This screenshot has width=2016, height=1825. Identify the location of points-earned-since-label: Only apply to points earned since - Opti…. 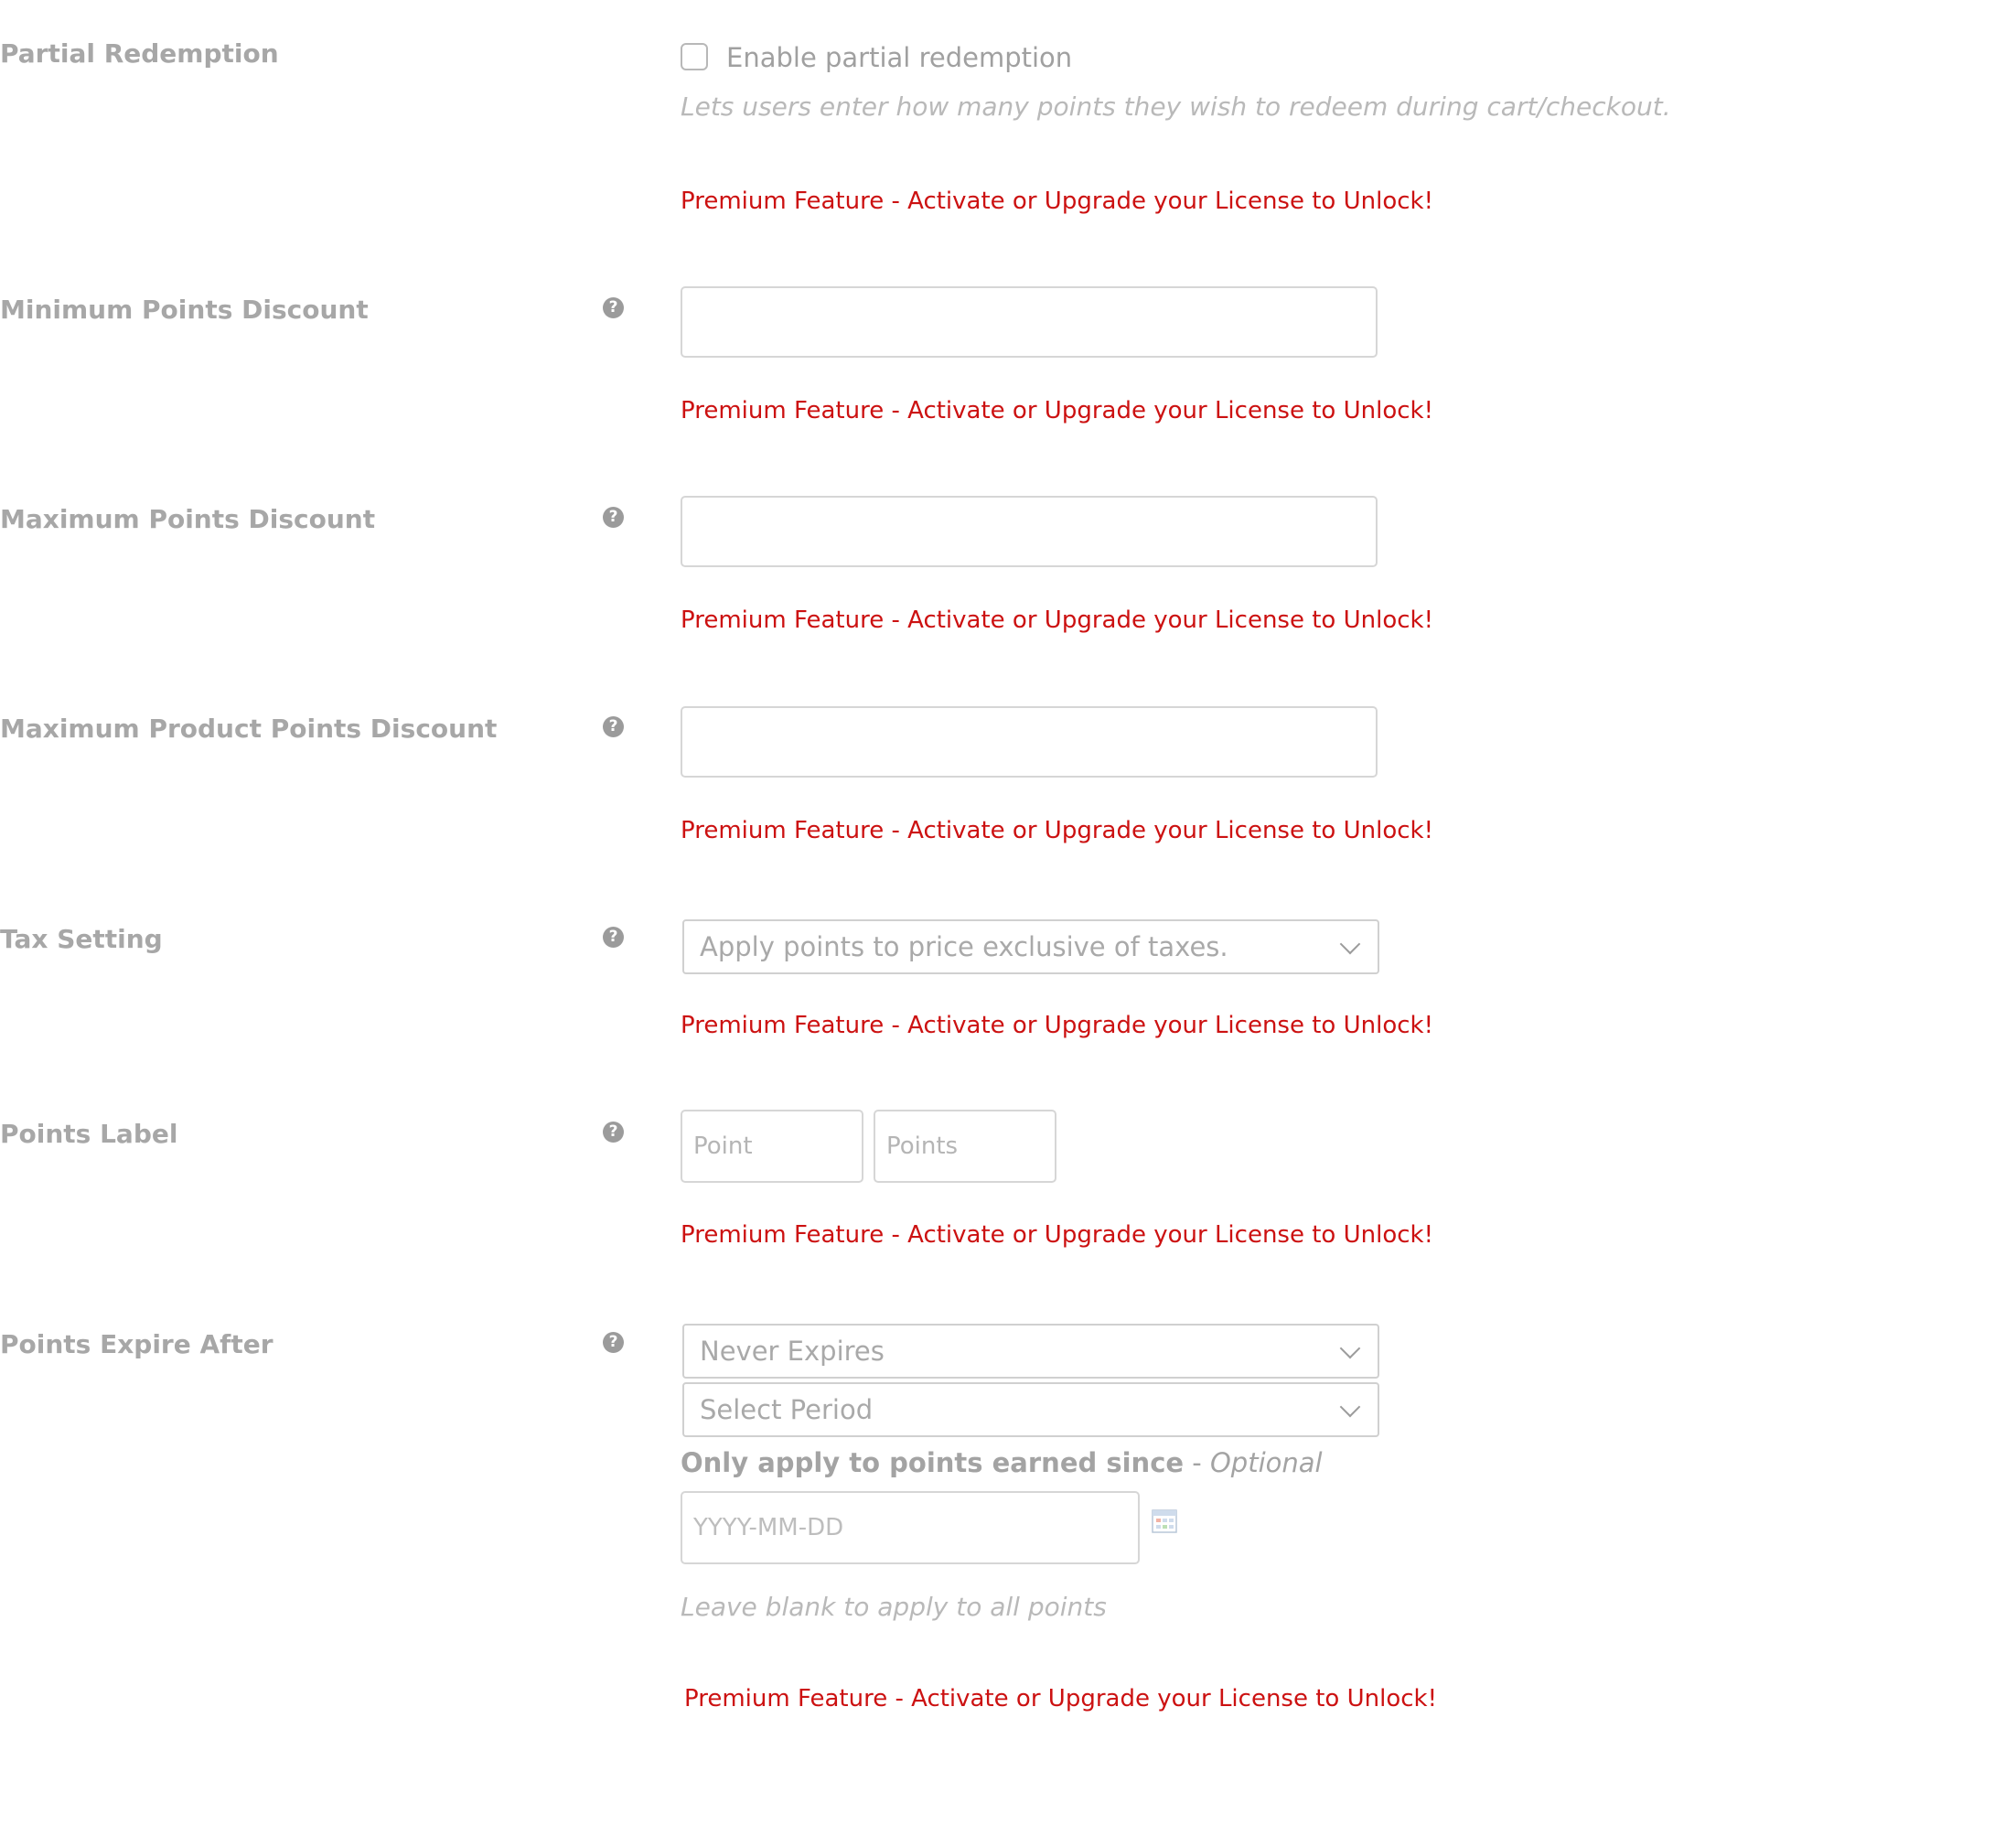
(1002, 1462).